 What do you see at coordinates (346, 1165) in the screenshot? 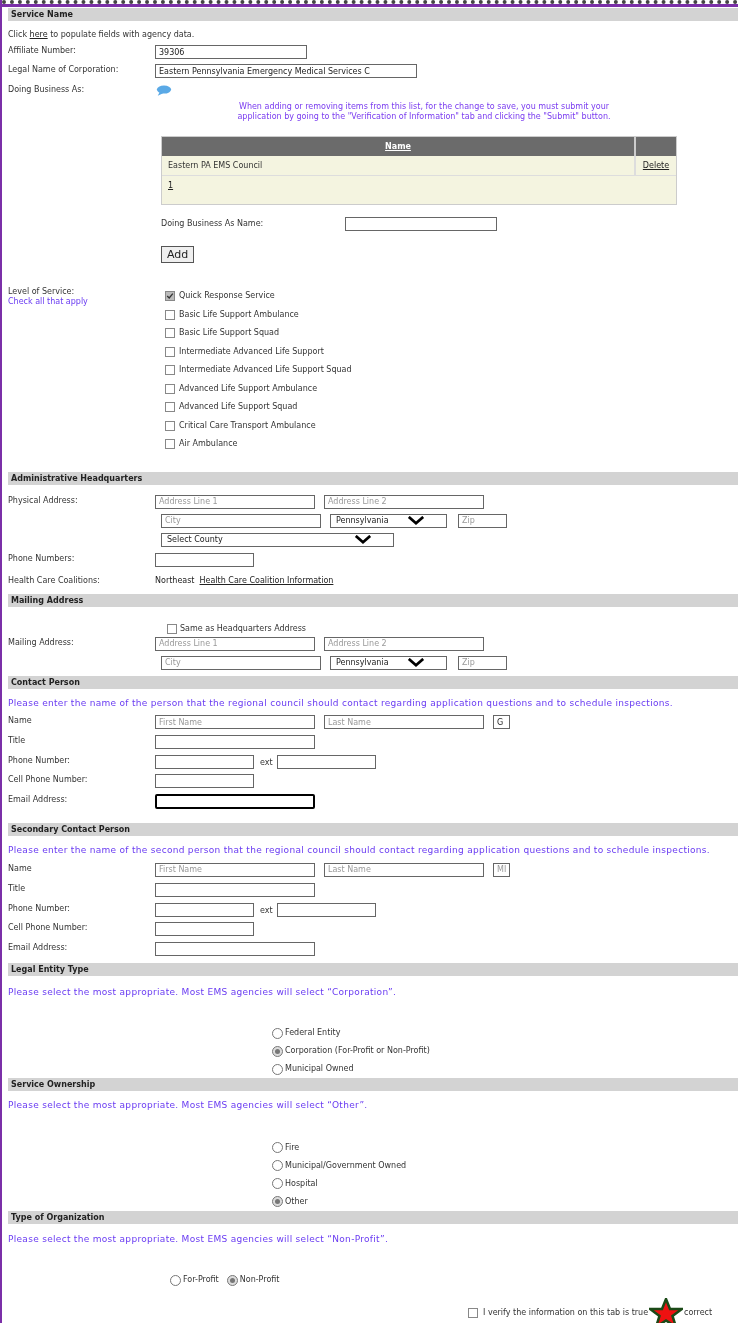
I see `radio-label: Municipal/Government Owned` at bounding box center [346, 1165].